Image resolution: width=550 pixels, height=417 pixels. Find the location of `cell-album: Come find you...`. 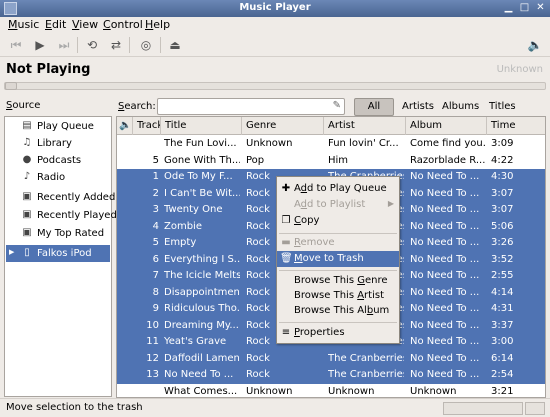

cell-album: Come find you... is located at coordinates (448, 143).